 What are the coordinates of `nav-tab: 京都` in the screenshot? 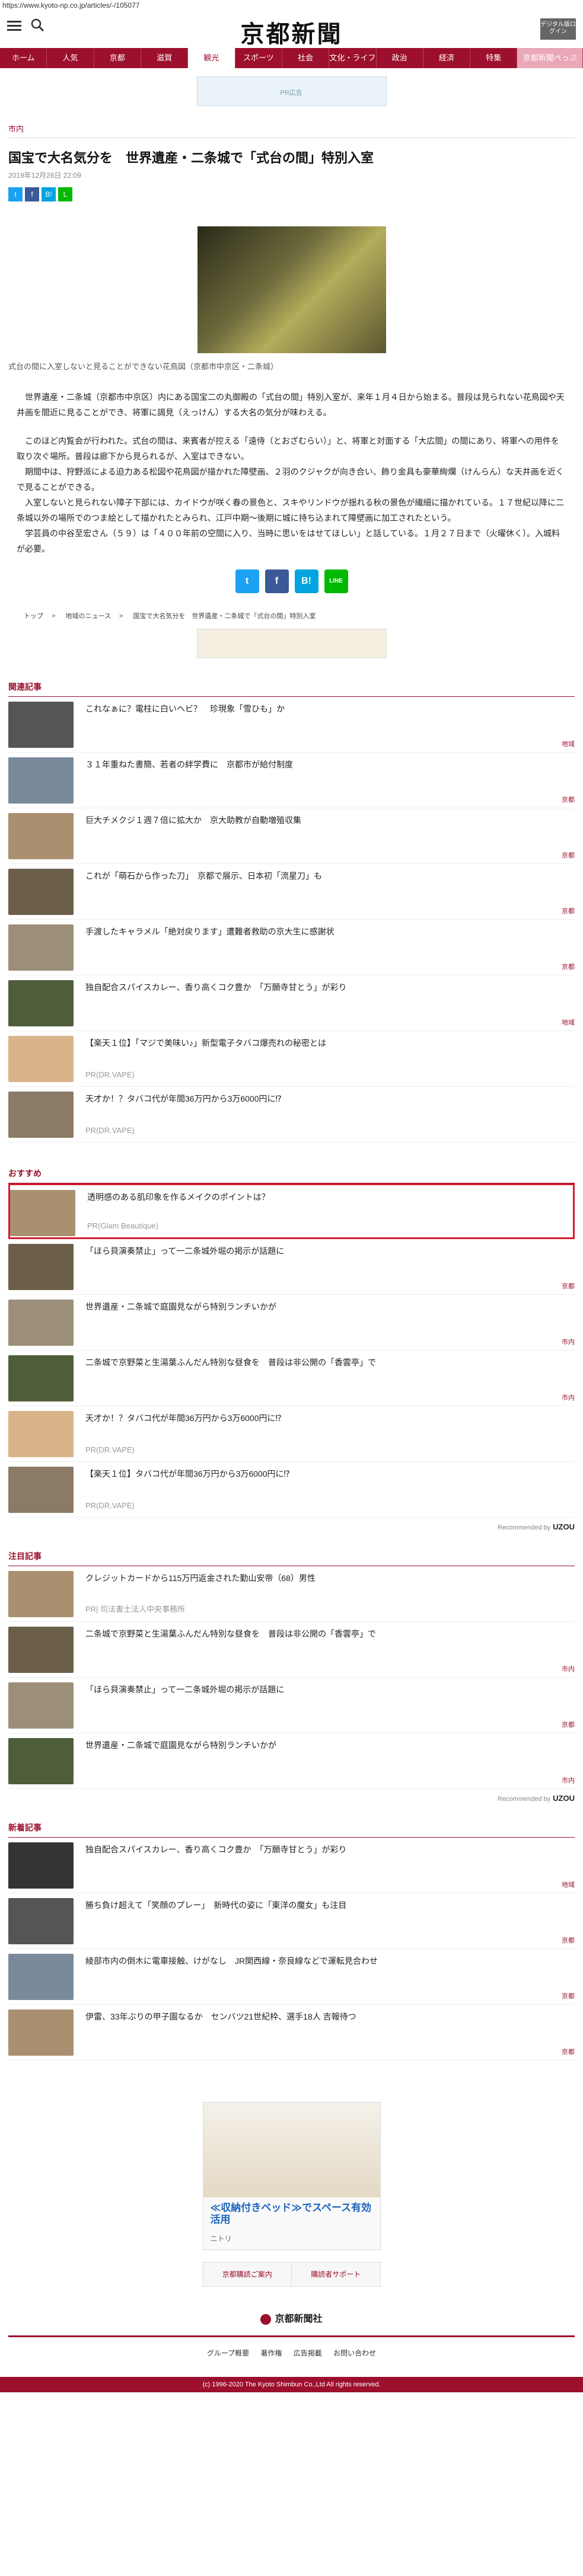 It's located at (117, 58).